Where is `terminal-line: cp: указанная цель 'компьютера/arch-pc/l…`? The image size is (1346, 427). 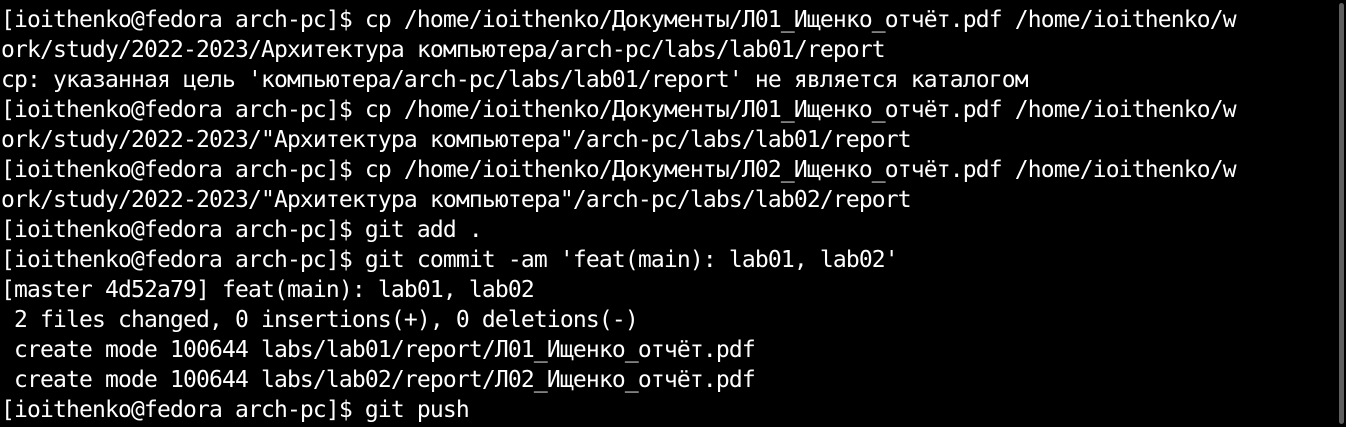
terminal-line: cp: указанная цель 'компьютера/arch-pc/l… is located at coordinates (515, 80).